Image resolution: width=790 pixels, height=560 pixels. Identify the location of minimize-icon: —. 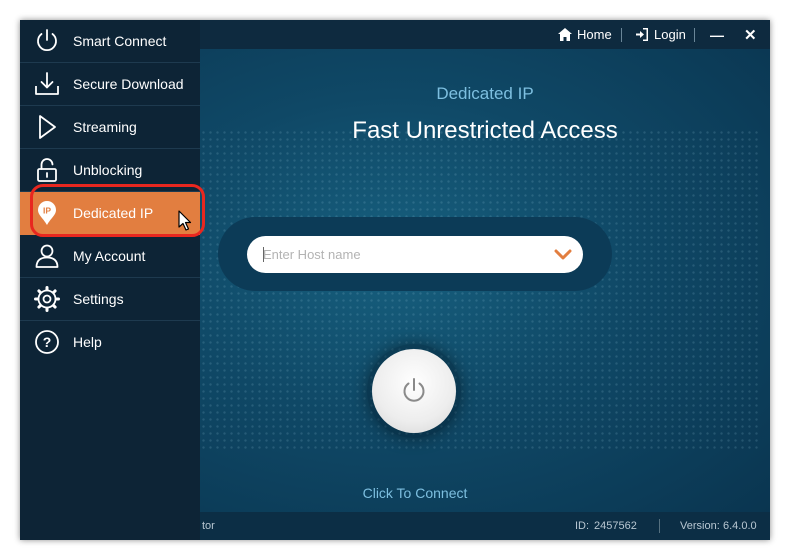
(717, 34).